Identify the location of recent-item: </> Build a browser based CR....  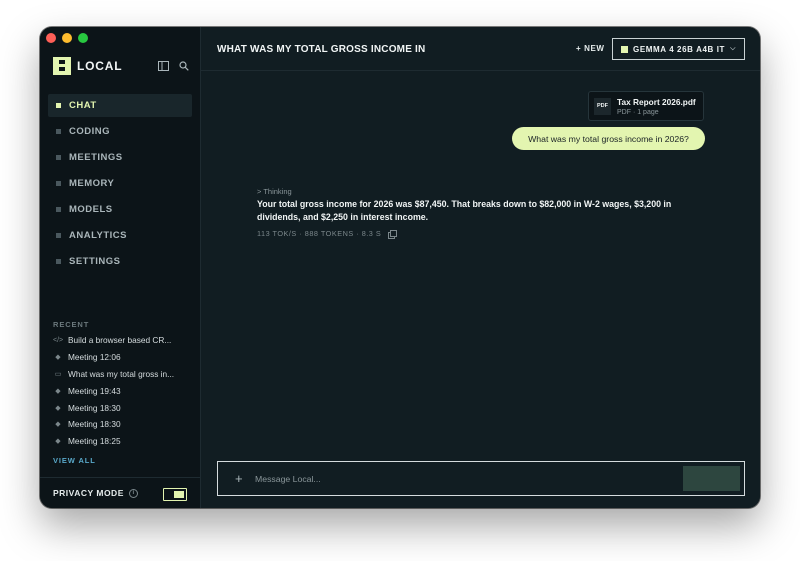
(123, 340).